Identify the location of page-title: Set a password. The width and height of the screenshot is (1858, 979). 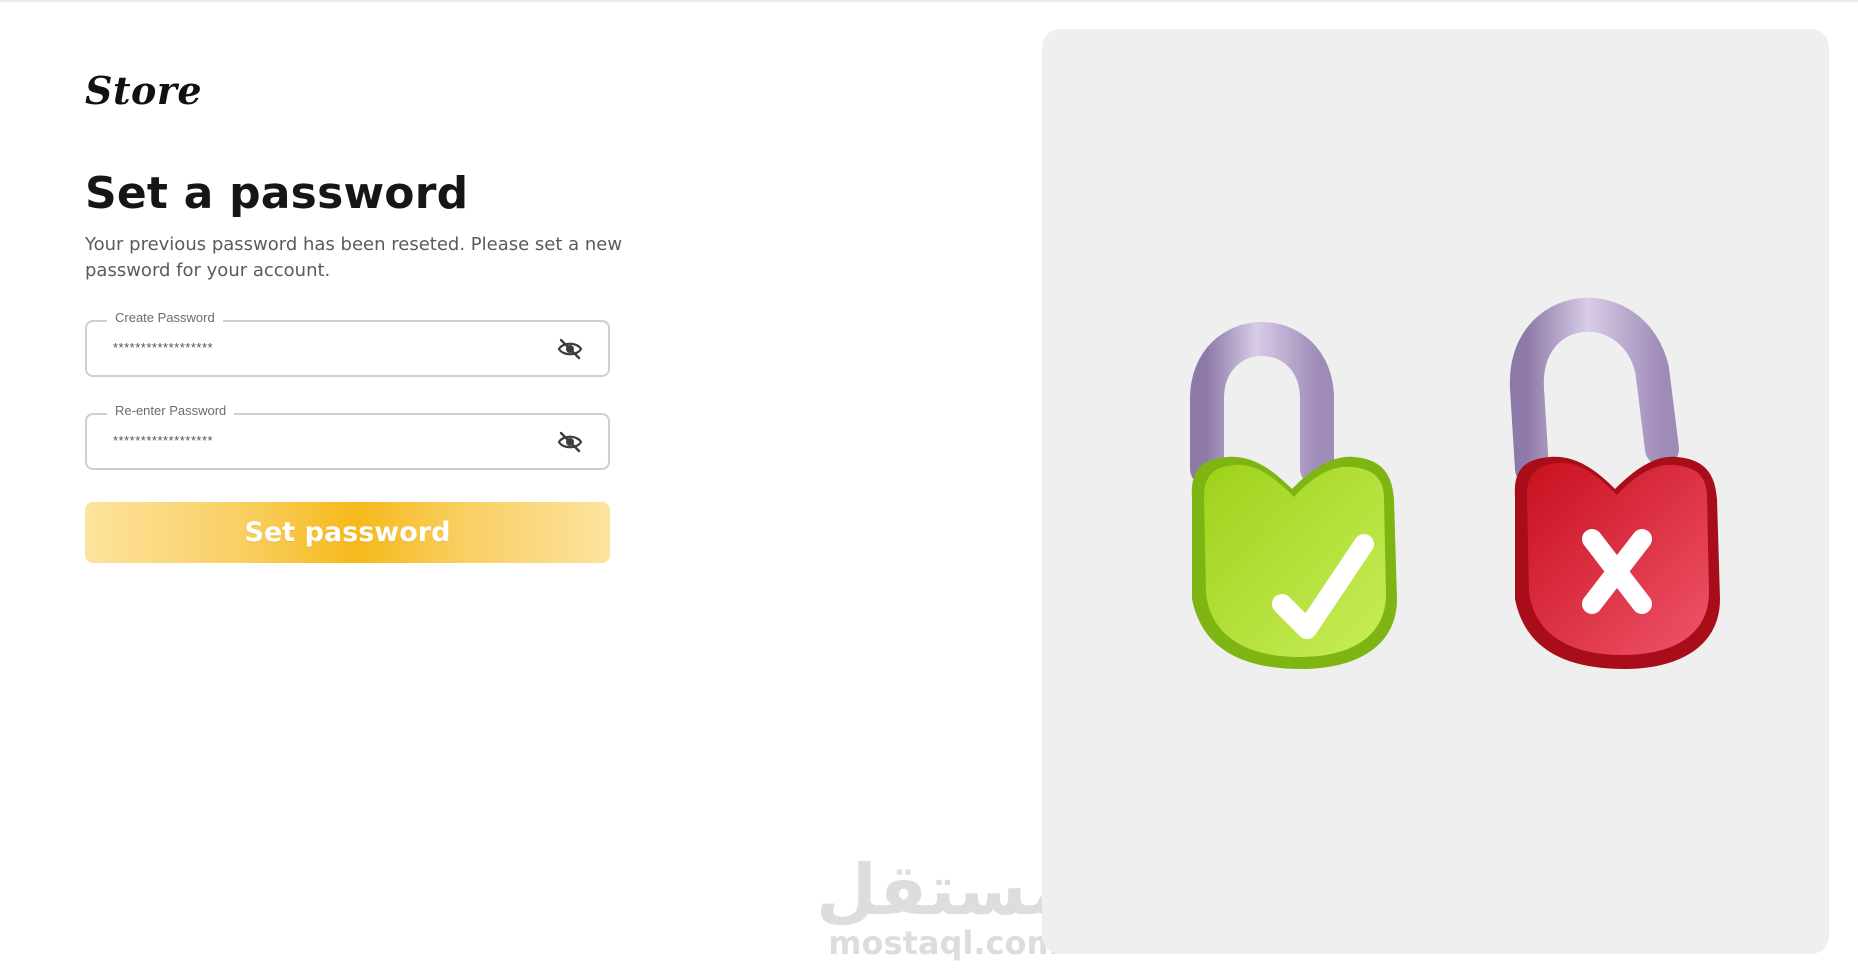
(277, 193).